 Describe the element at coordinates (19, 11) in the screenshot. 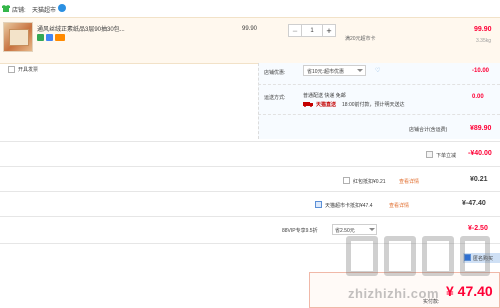

I see `store-label: 店铺:` at that location.